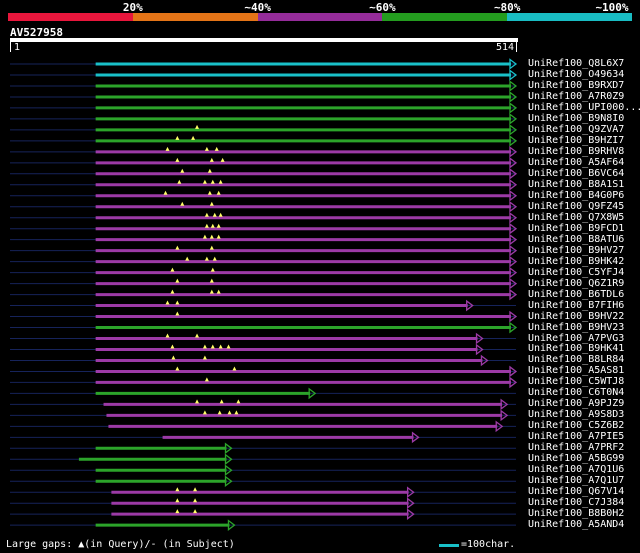 The width and height of the screenshot is (640, 553). Describe the element at coordinates (576, 359) in the screenshot. I see `hit-label: UniRef100_B8LR84` at that location.